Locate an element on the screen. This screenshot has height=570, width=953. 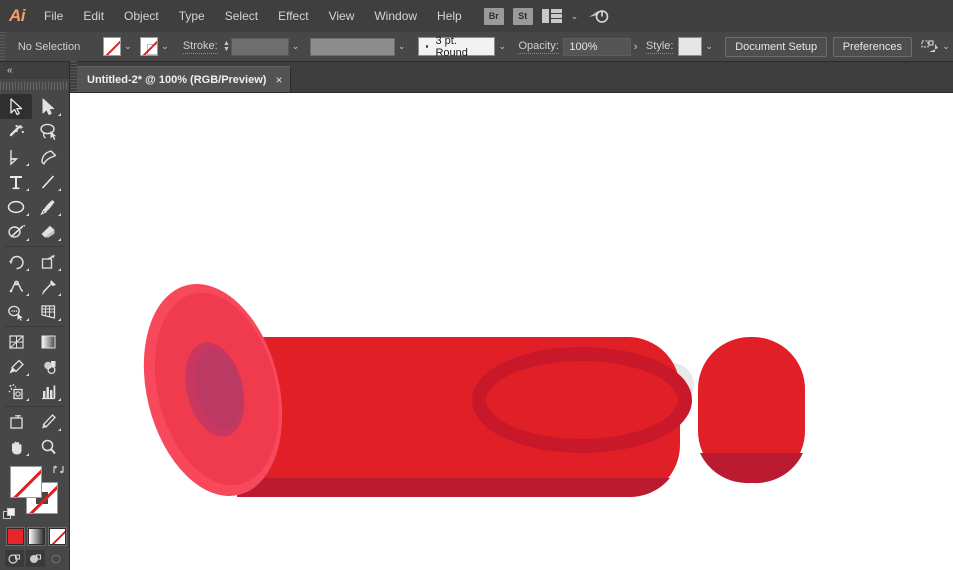
bridge-button: Br is located at coordinates (493, 16).